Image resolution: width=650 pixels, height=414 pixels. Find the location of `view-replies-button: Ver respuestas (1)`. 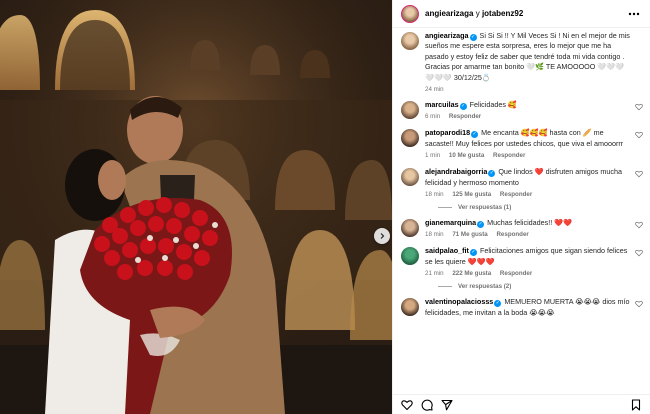

view-replies-button: Ver respuestas (1) is located at coordinates (544, 207).